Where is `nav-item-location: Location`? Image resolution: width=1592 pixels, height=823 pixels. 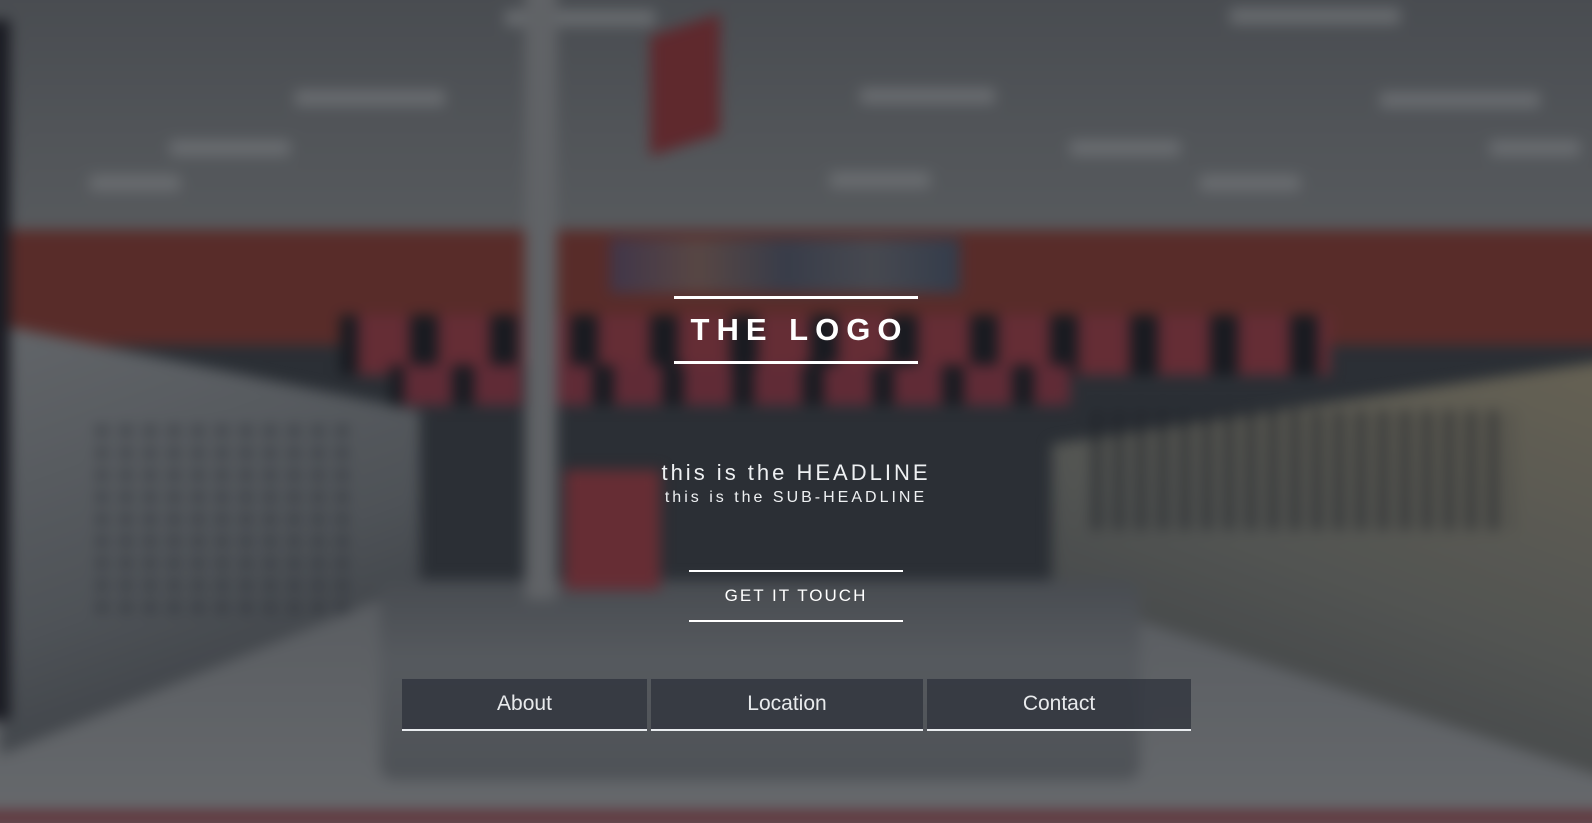
nav-item-location: Location is located at coordinates (787, 705).